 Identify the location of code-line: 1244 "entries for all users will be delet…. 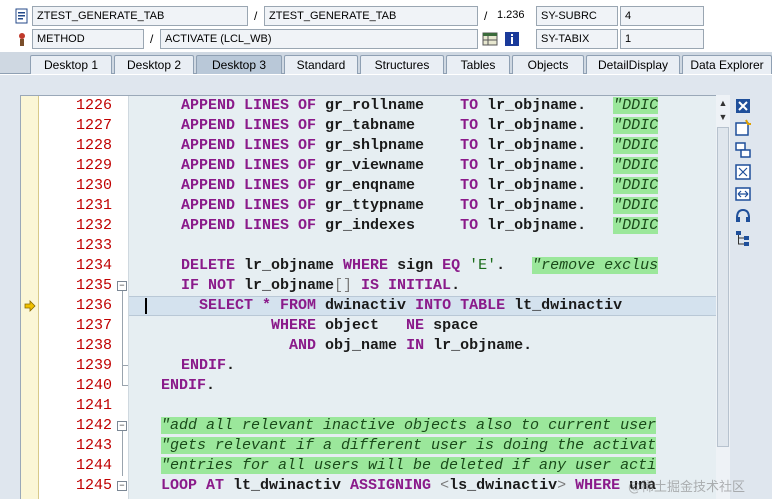
(368, 466).